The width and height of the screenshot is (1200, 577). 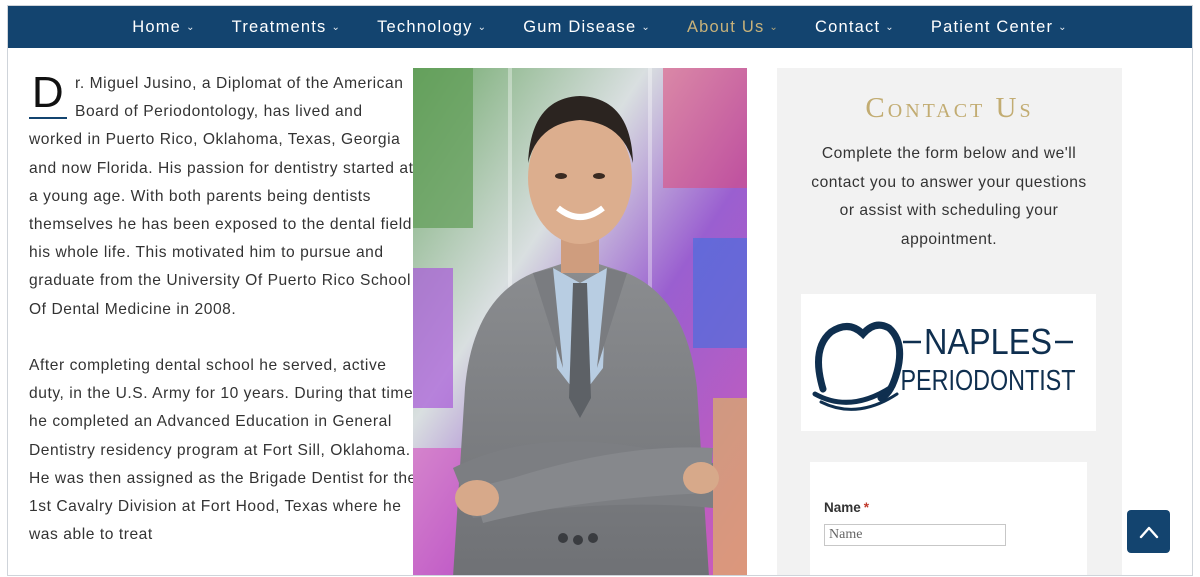 I want to click on logo-line-2: PERIODONTIST, so click(x=988, y=381).